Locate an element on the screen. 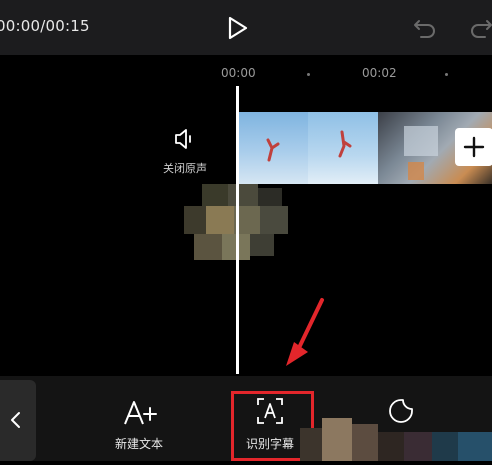 The width and height of the screenshot is (492, 465). undo-icon is located at coordinates (425, 28).